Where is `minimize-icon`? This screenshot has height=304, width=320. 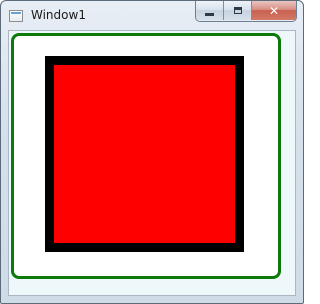 minimize-icon is located at coordinates (209, 14).